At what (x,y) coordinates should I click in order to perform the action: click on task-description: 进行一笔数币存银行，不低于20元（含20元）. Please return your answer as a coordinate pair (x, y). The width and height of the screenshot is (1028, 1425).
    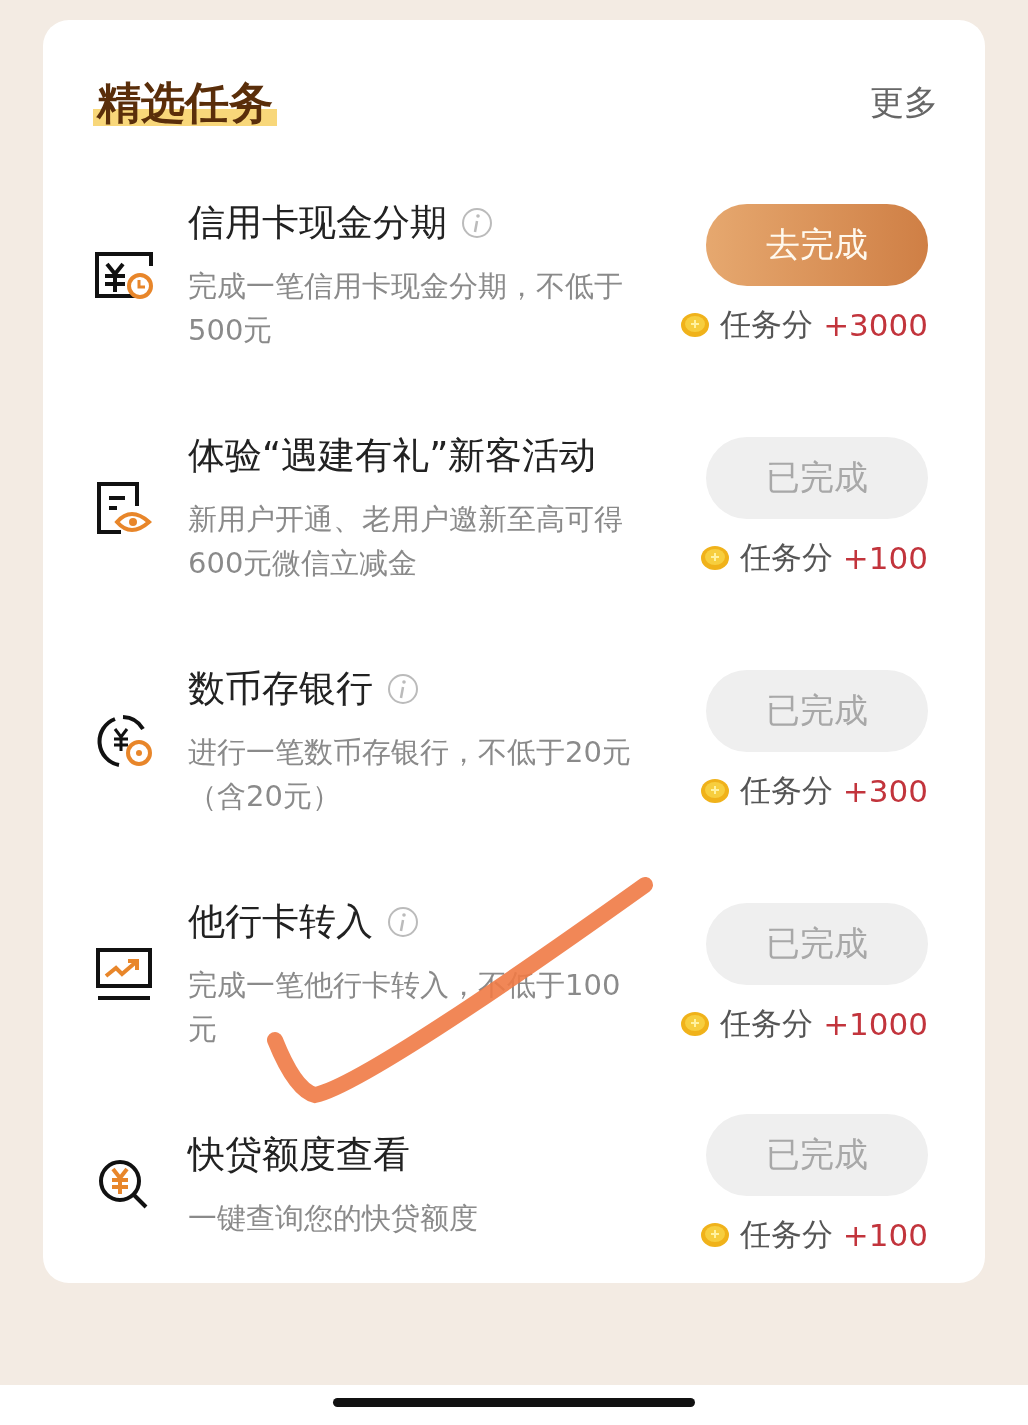
    Looking at the image, I should click on (410, 774).